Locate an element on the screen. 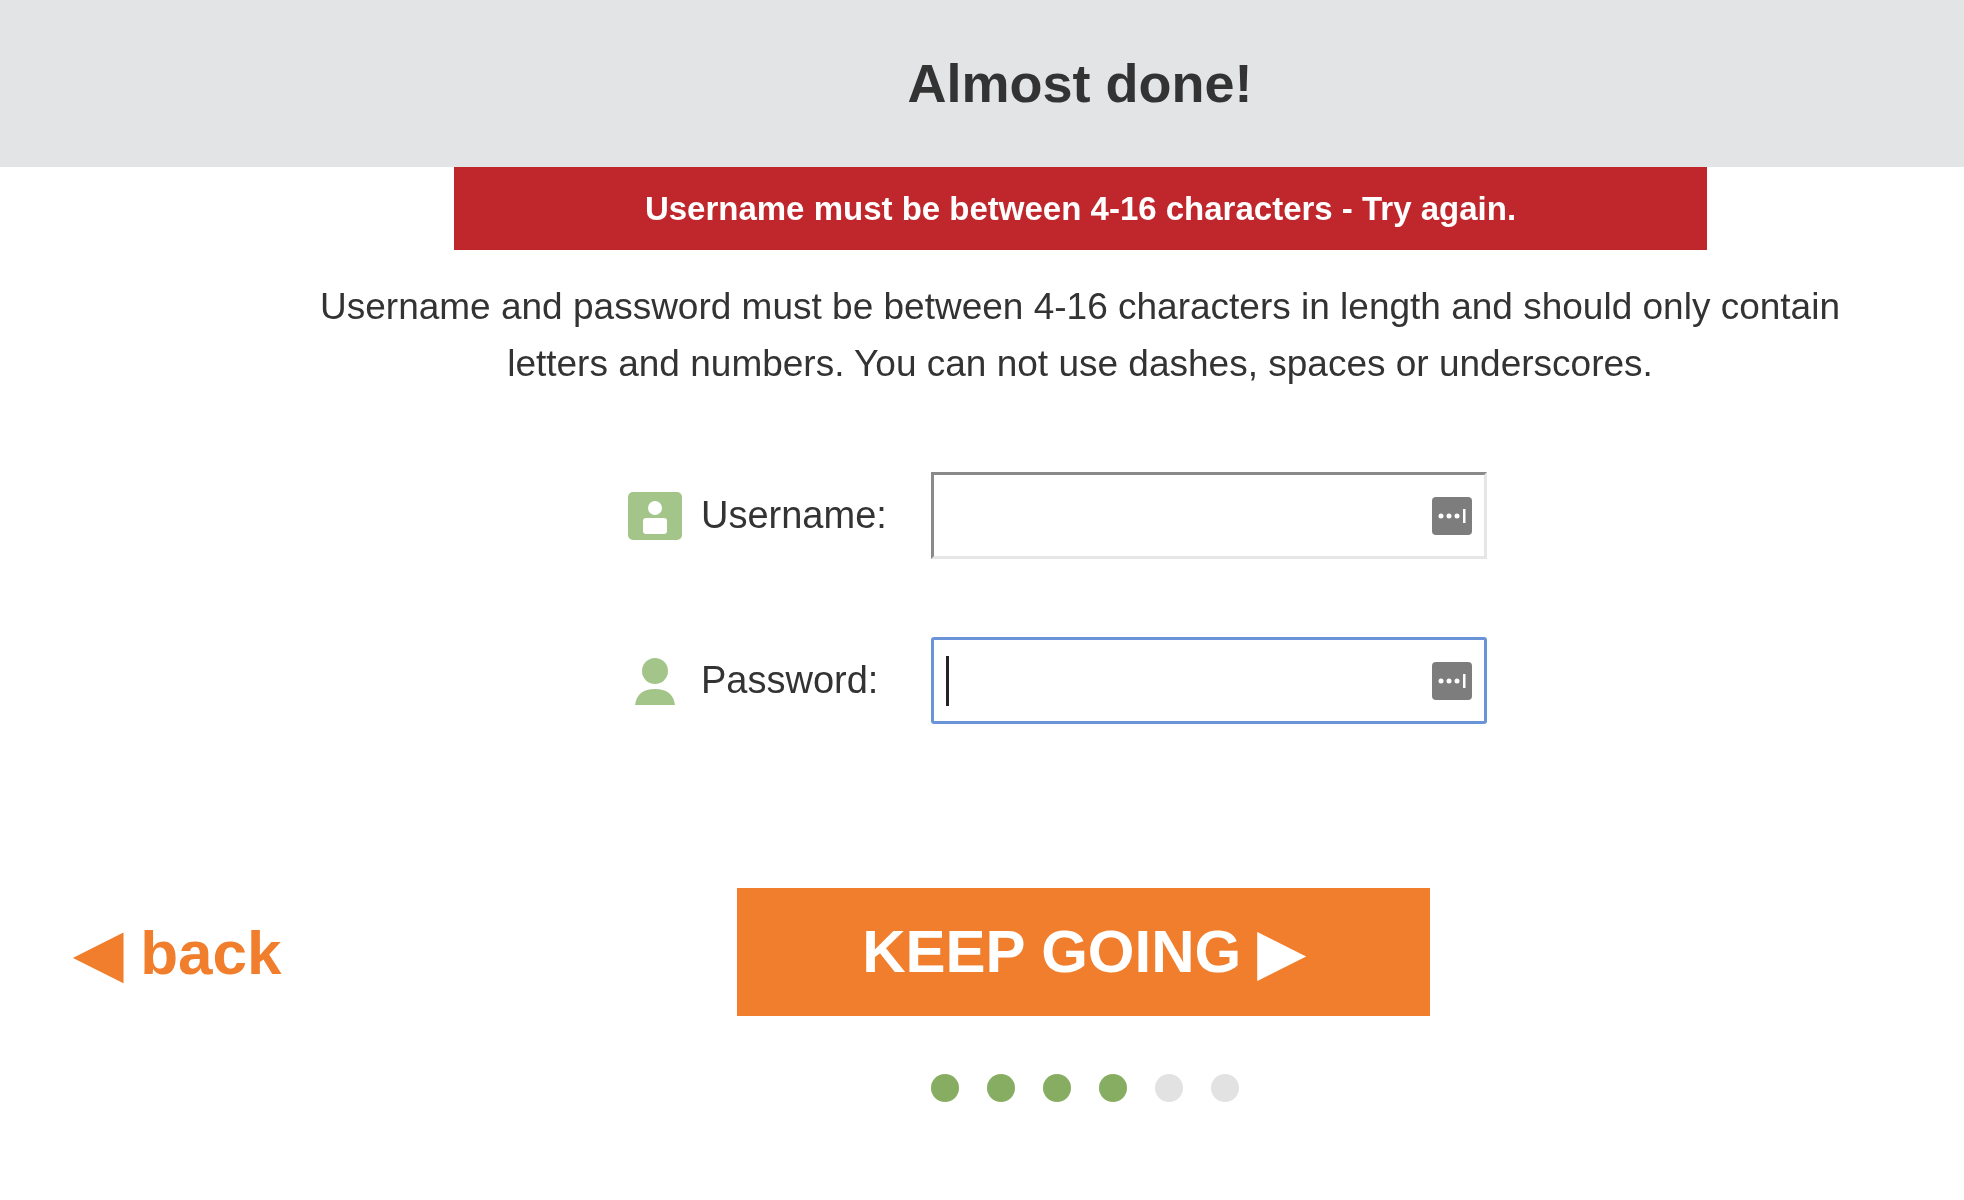  field-label: Password: is located at coordinates (790, 680).